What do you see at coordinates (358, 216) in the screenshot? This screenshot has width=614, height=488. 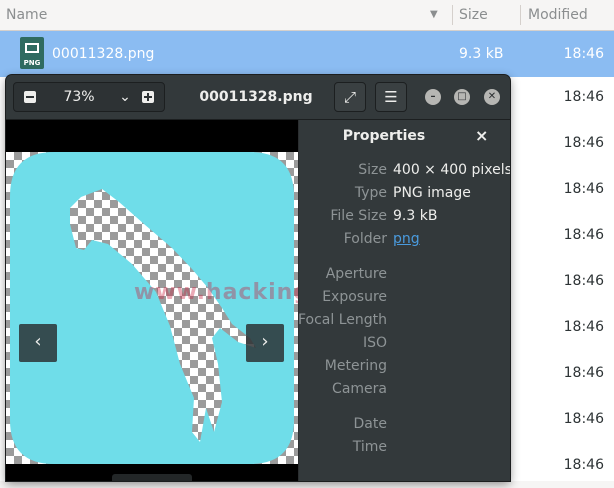 I see `property-key: File Size` at bounding box center [358, 216].